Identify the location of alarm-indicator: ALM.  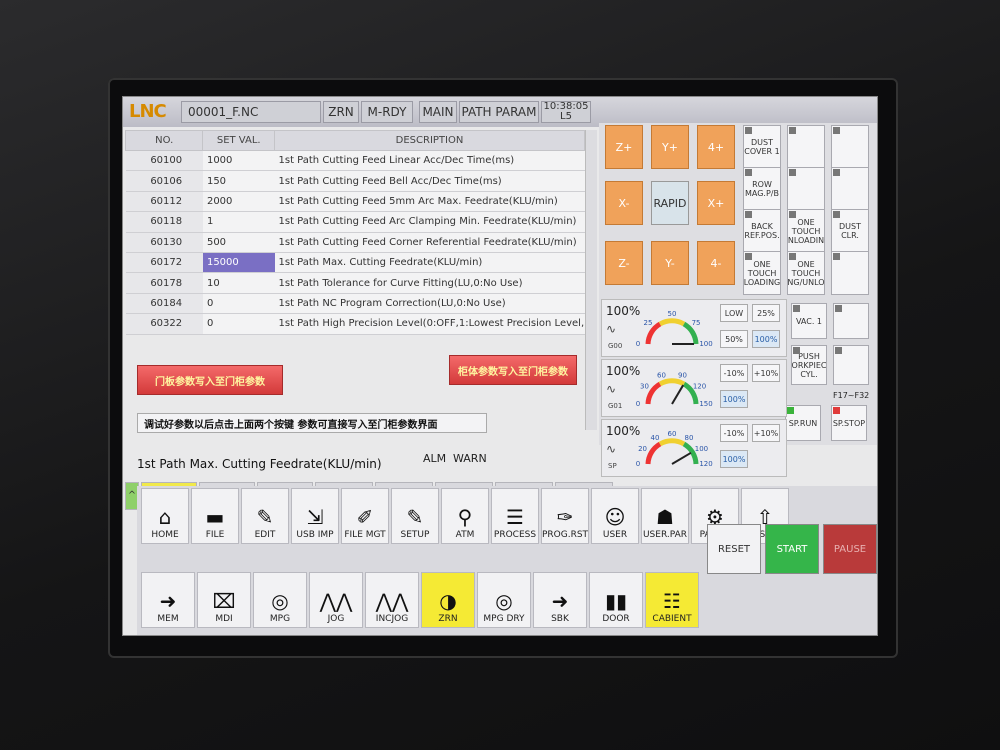
(434, 458).